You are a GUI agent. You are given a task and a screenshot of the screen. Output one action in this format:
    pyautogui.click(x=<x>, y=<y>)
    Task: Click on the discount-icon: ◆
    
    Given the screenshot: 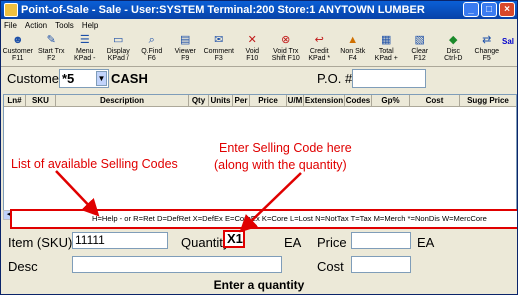 What is the action you would take?
    pyautogui.click(x=453, y=40)
    